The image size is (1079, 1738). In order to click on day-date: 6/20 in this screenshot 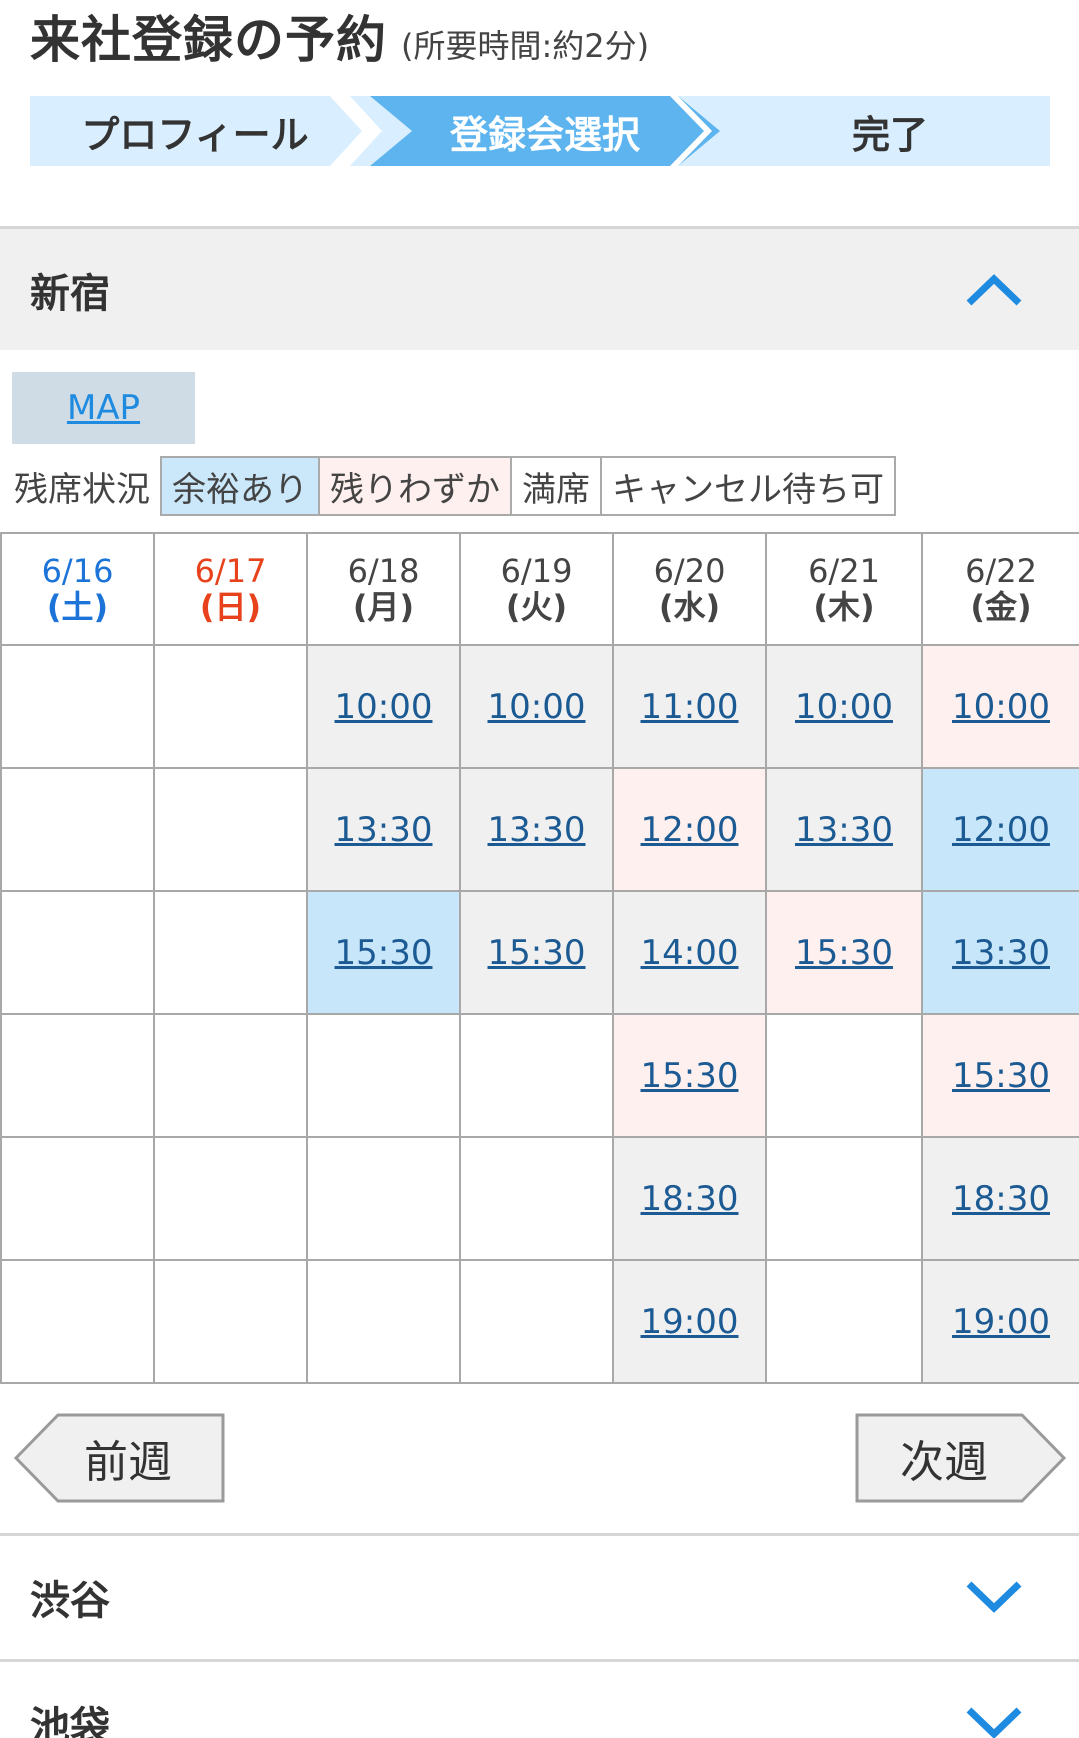, I will do `click(689, 571)`.